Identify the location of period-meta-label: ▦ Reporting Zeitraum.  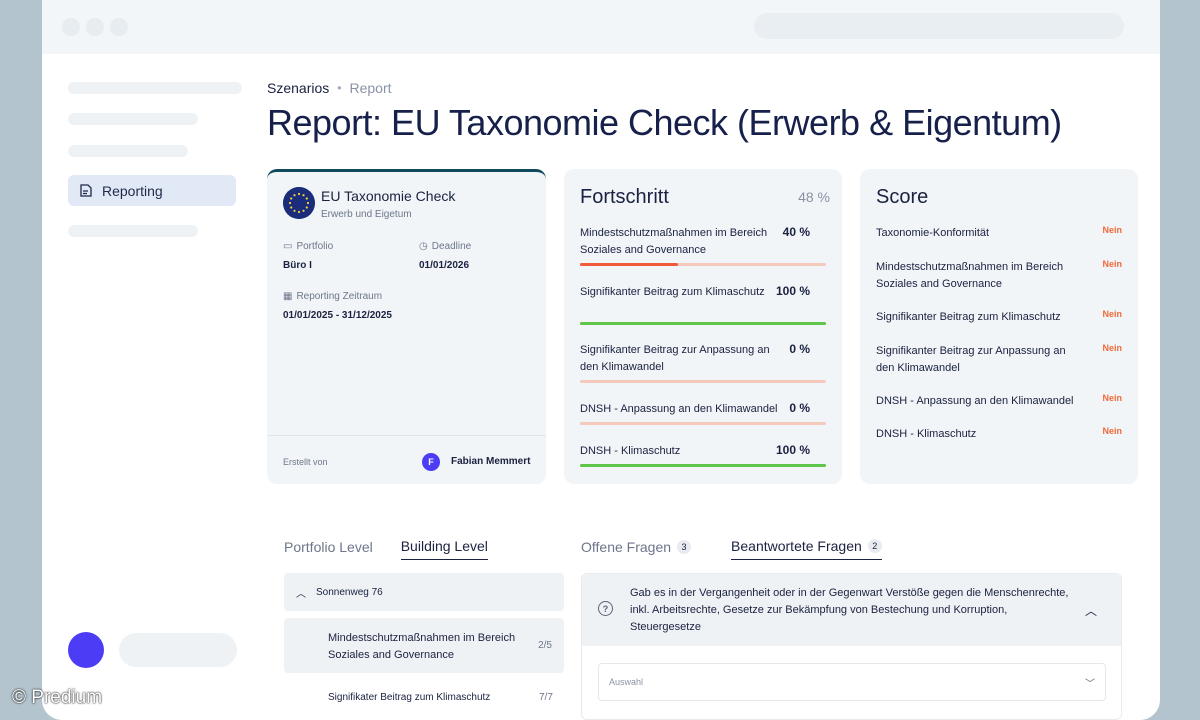
(332, 296).